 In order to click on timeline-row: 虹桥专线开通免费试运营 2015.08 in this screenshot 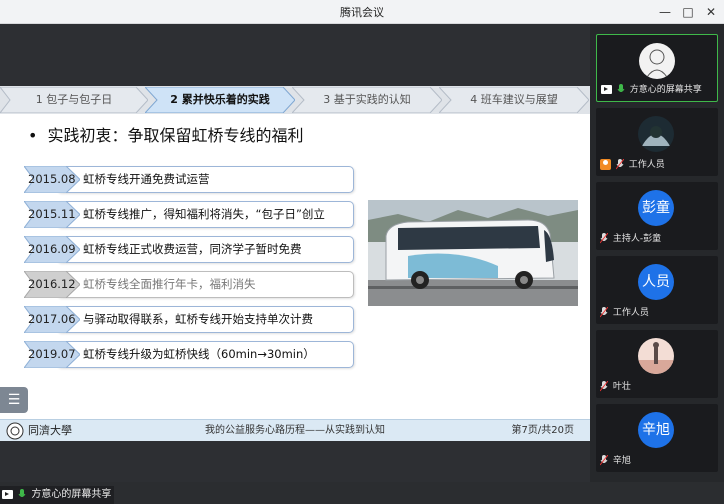, I will do `click(194, 179)`.